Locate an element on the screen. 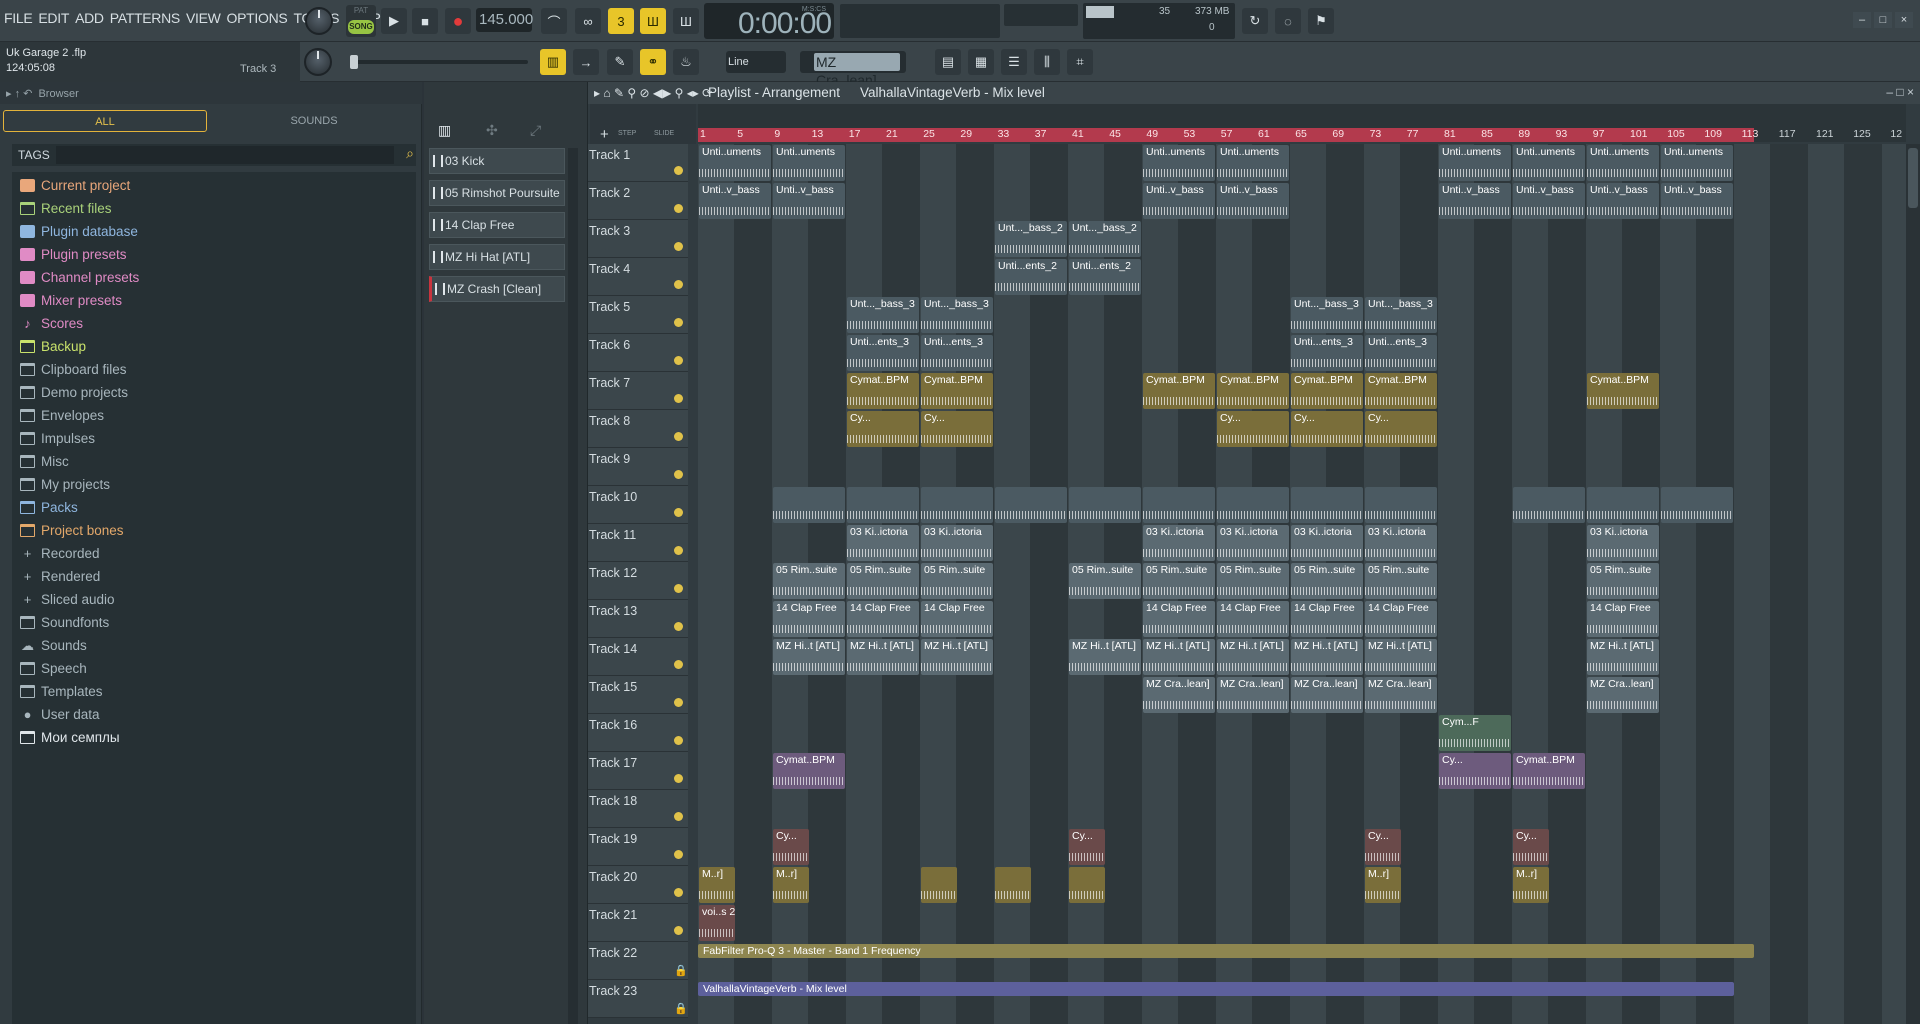 The height and width of the screenshot is (1024, 1920). time-display: 0:00:00 M:S:CS is located at coordinates (769, 21).